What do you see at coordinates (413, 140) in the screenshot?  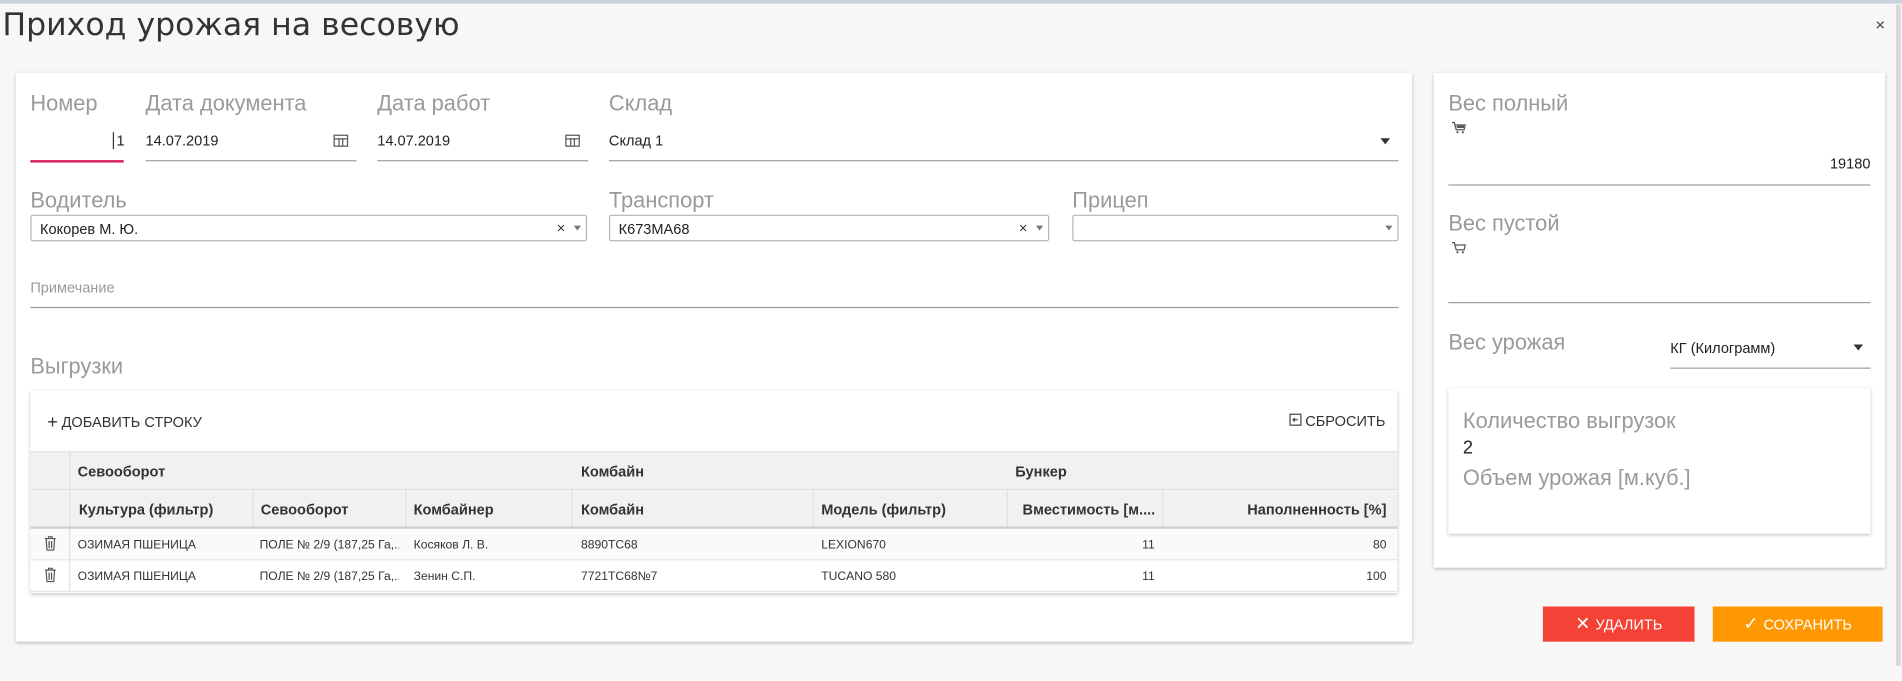 I see `work-date-input: 14.07.2019` at bounding box center [413, 140].